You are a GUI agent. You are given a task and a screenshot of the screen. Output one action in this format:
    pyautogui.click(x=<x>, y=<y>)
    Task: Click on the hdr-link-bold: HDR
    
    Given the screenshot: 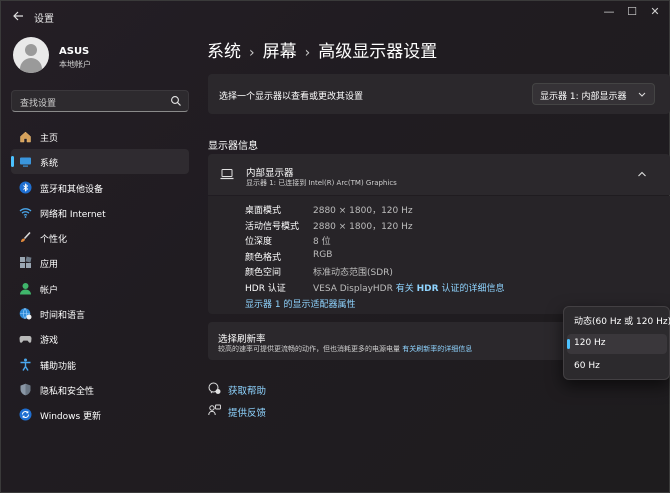 What is the action you would take?
    pyautogui.click(x=427, y=288)
    